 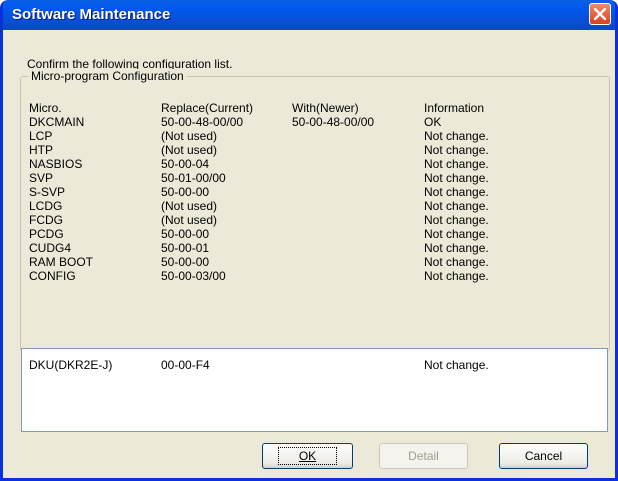 What do you see at coordinates (47, 192) in the screenshot?
I see `col-micro: S-SVP` at bounding box center [47, 192].